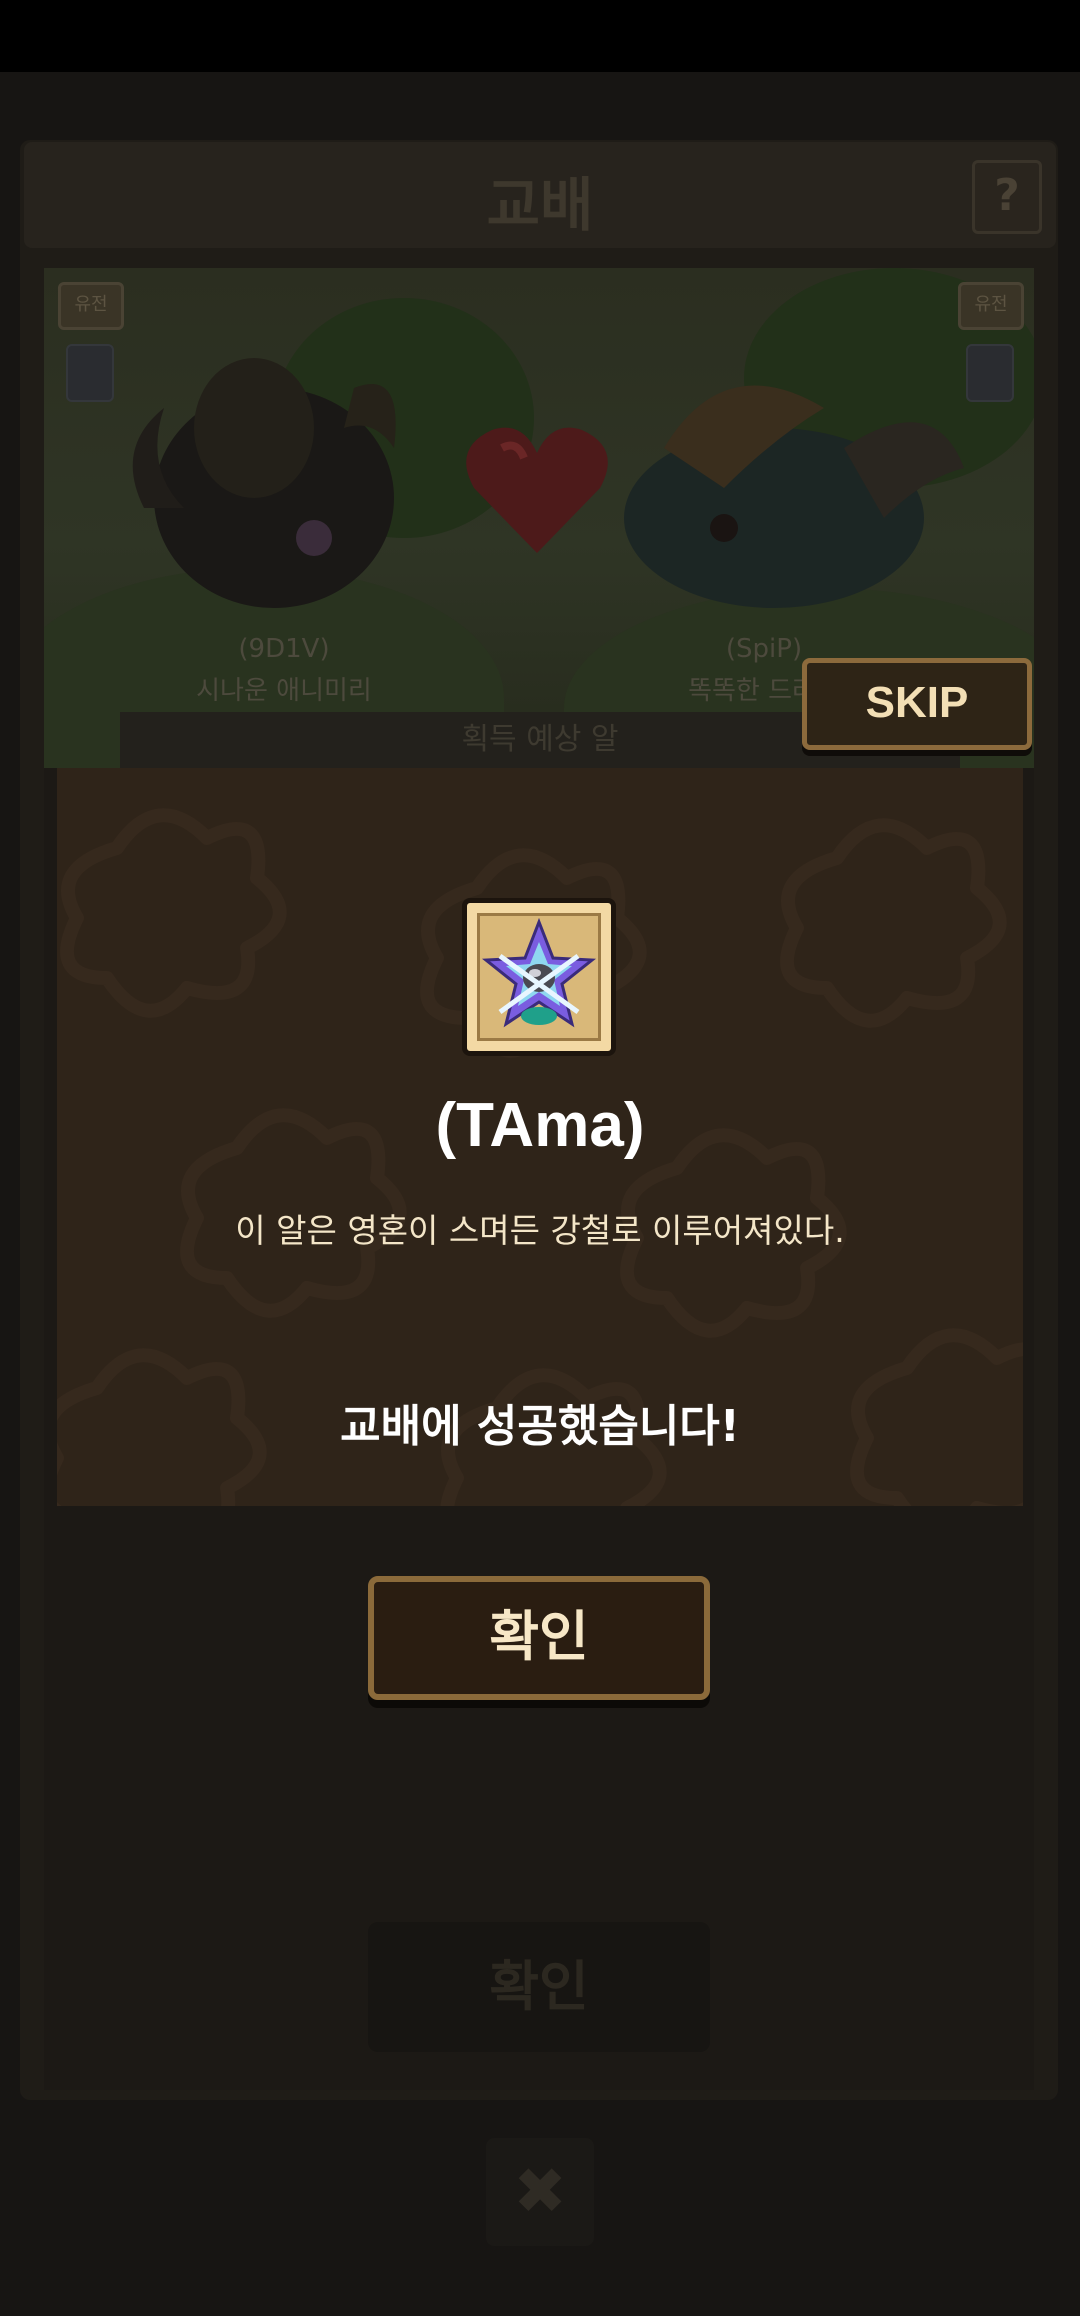 This screenshot has height=2316, width=1080. What do you see at coordinates (539, 972) in the screenshot?
I see `steel-soul-egg-icon` at bounding box center [539, 972].